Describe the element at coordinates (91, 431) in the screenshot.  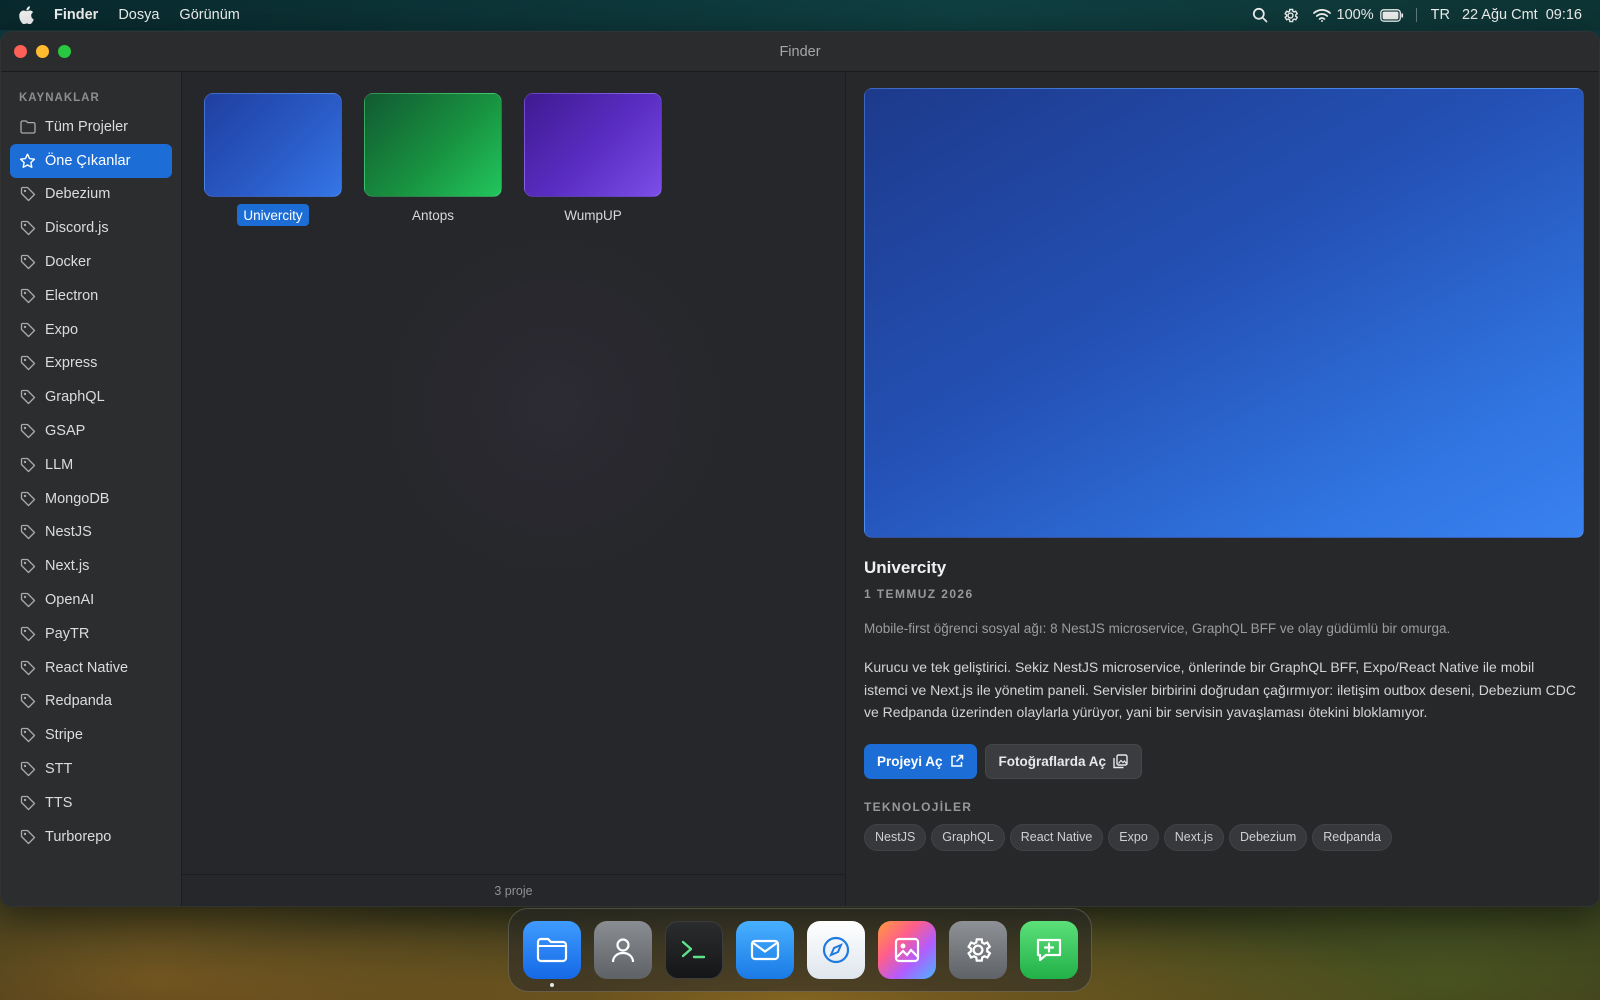
I see `sidebar-item-gsap: GSAP` at that location.